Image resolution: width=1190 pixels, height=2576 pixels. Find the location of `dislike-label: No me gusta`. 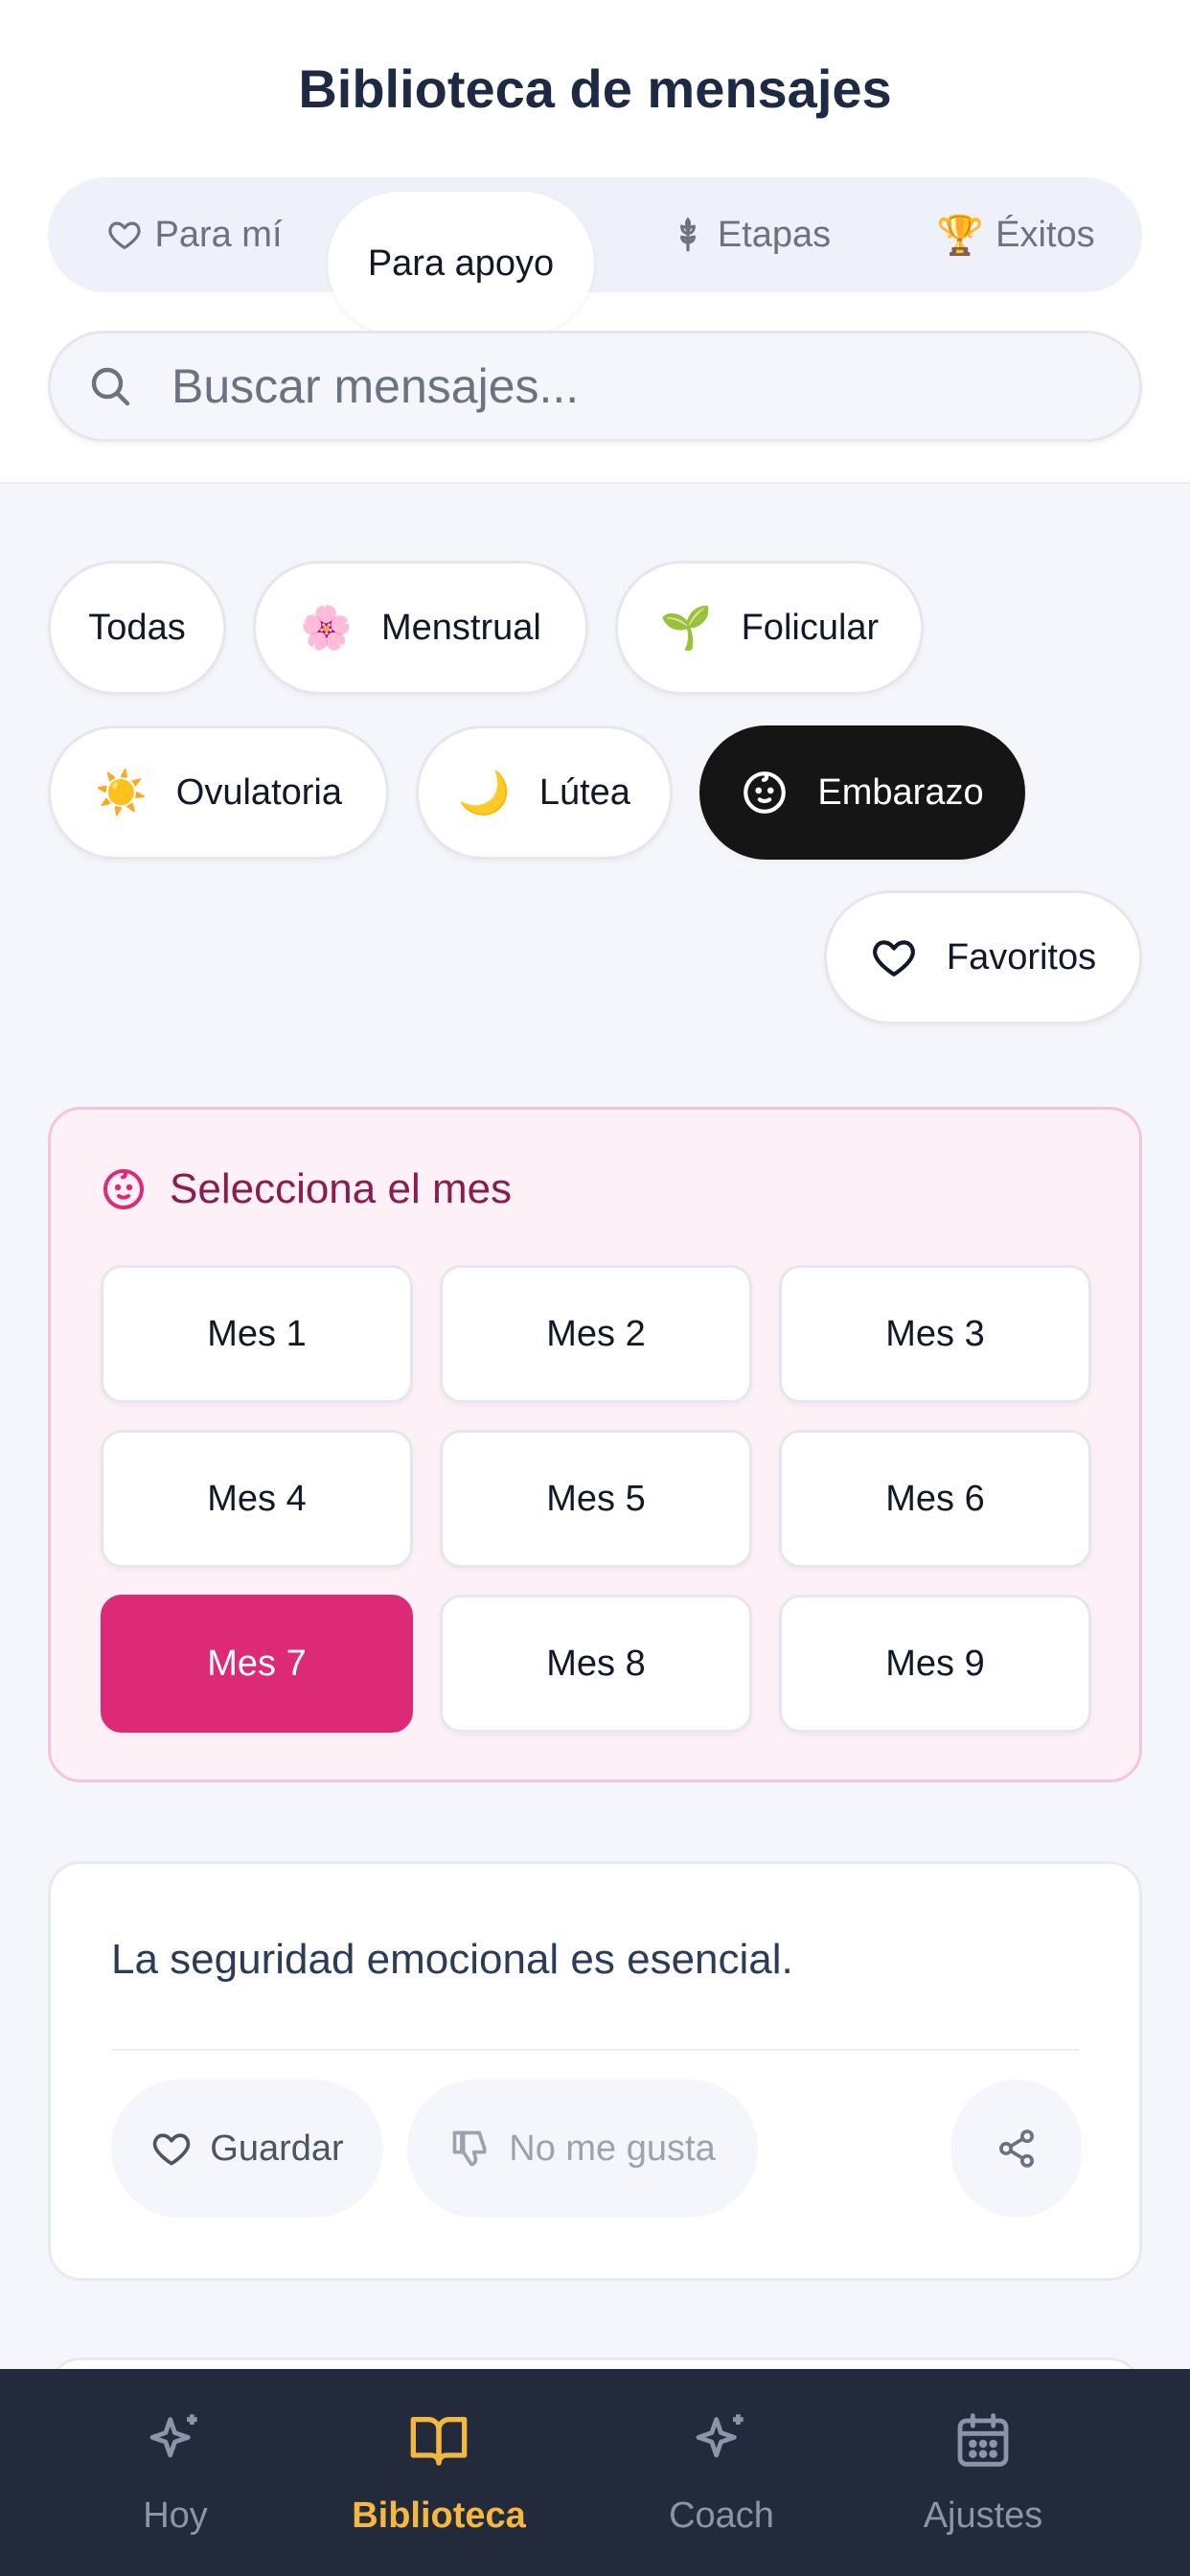

dislike-label: No me gusta is located at coordinates (612, 2148).